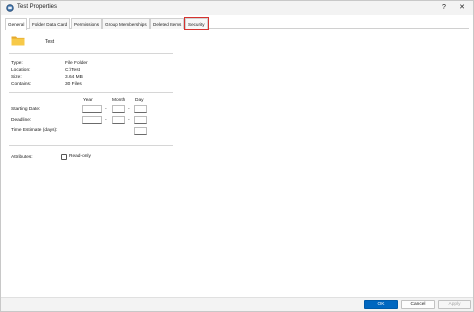 This screenshot has width=474, height=312. Describe the element at coordinates (119, 100) in the screenshot. I see `month-column-label: Month` at that location.